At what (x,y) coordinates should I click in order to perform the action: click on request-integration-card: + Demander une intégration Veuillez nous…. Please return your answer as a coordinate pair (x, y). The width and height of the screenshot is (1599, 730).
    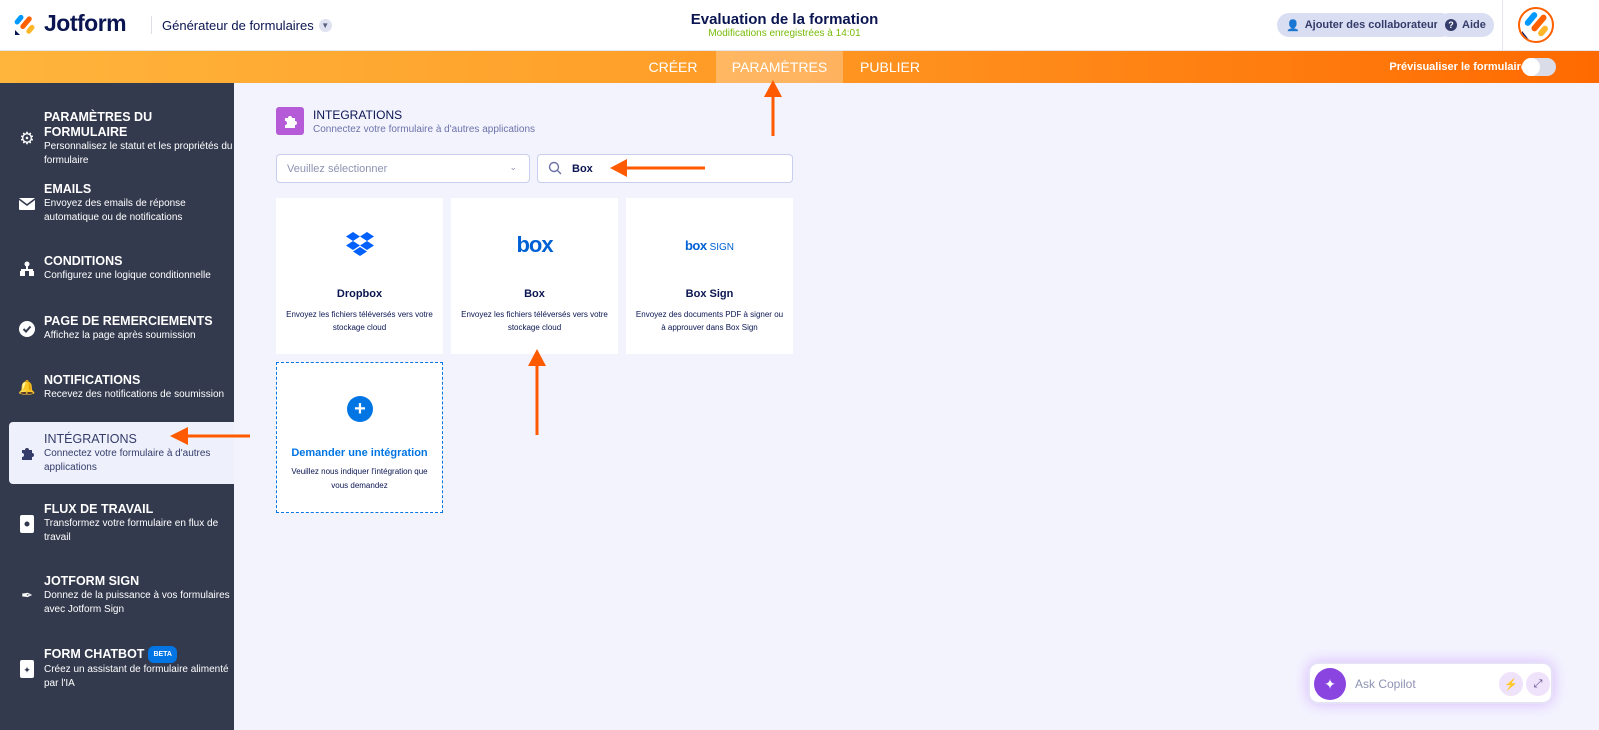
    Looking at the image, I should click on (359, 437).